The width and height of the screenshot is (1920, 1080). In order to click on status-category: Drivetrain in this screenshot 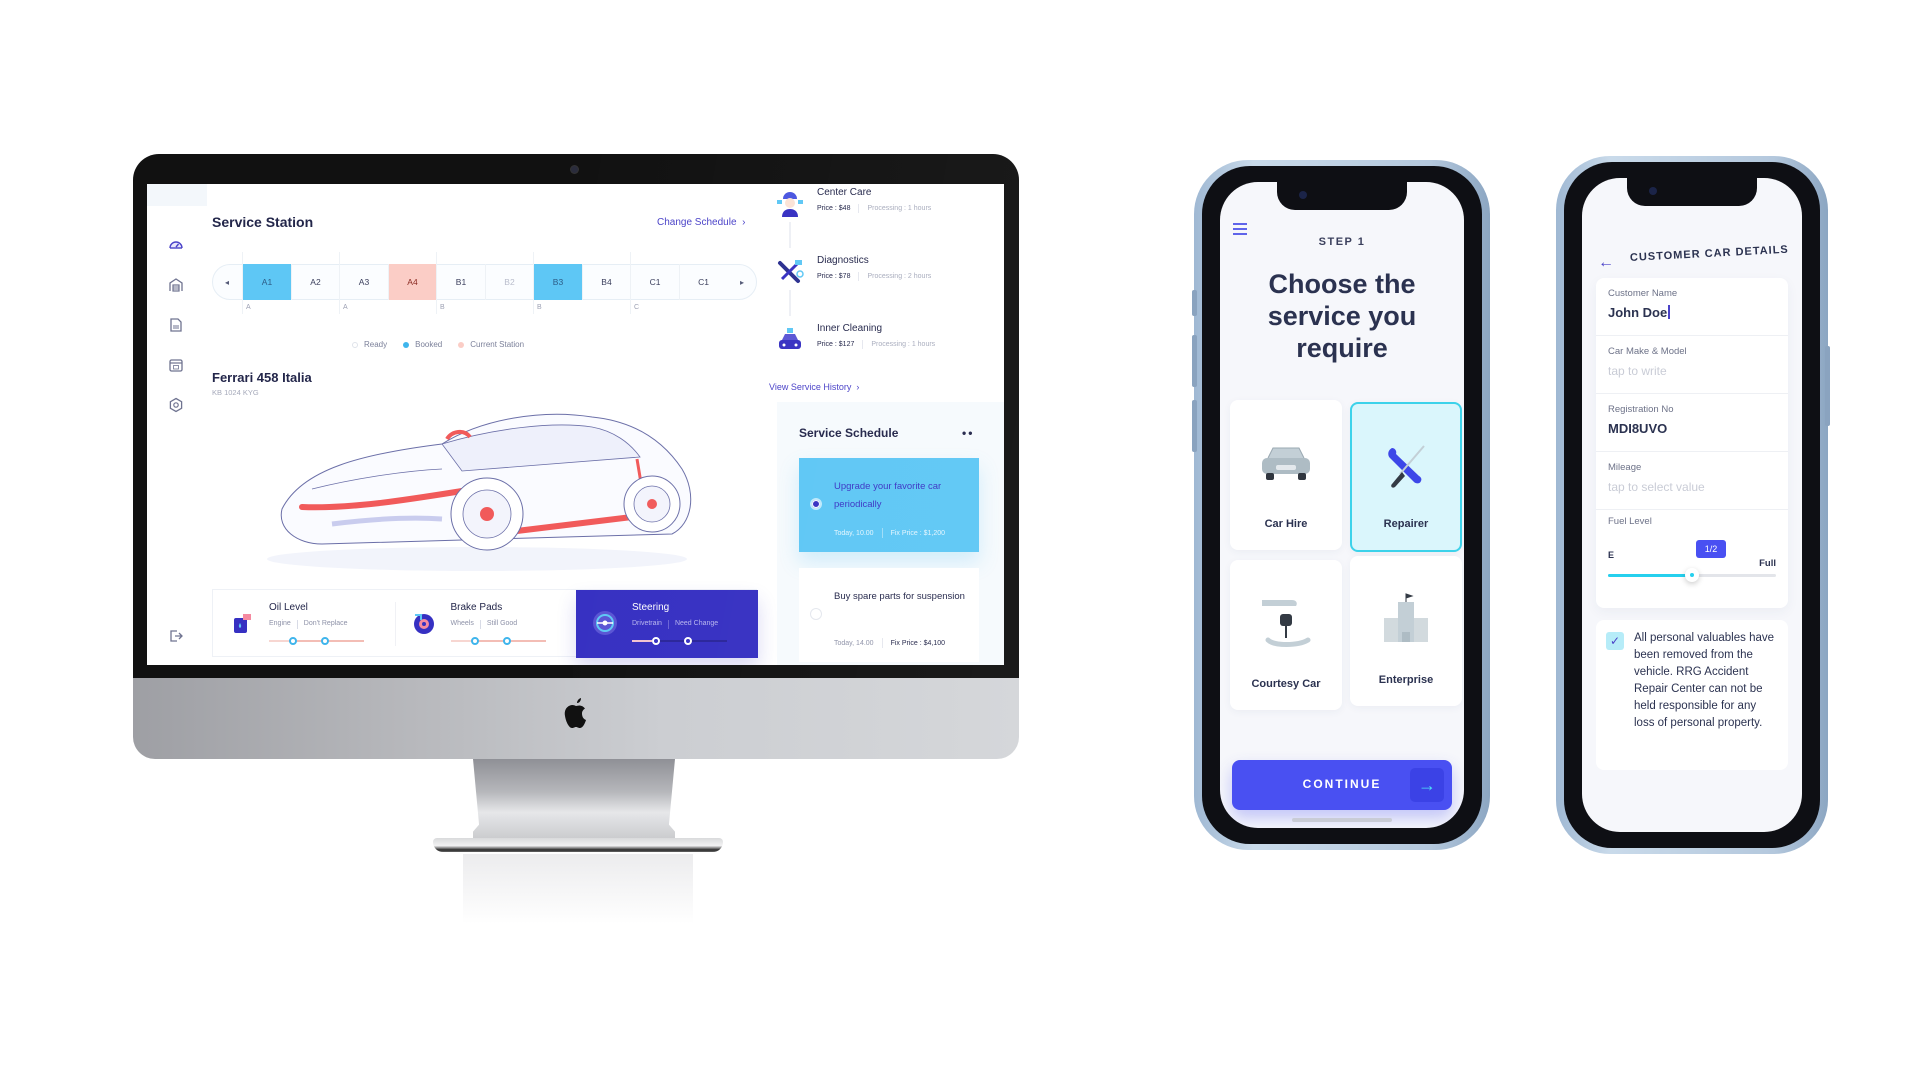, I will do `click(647, 623)`.